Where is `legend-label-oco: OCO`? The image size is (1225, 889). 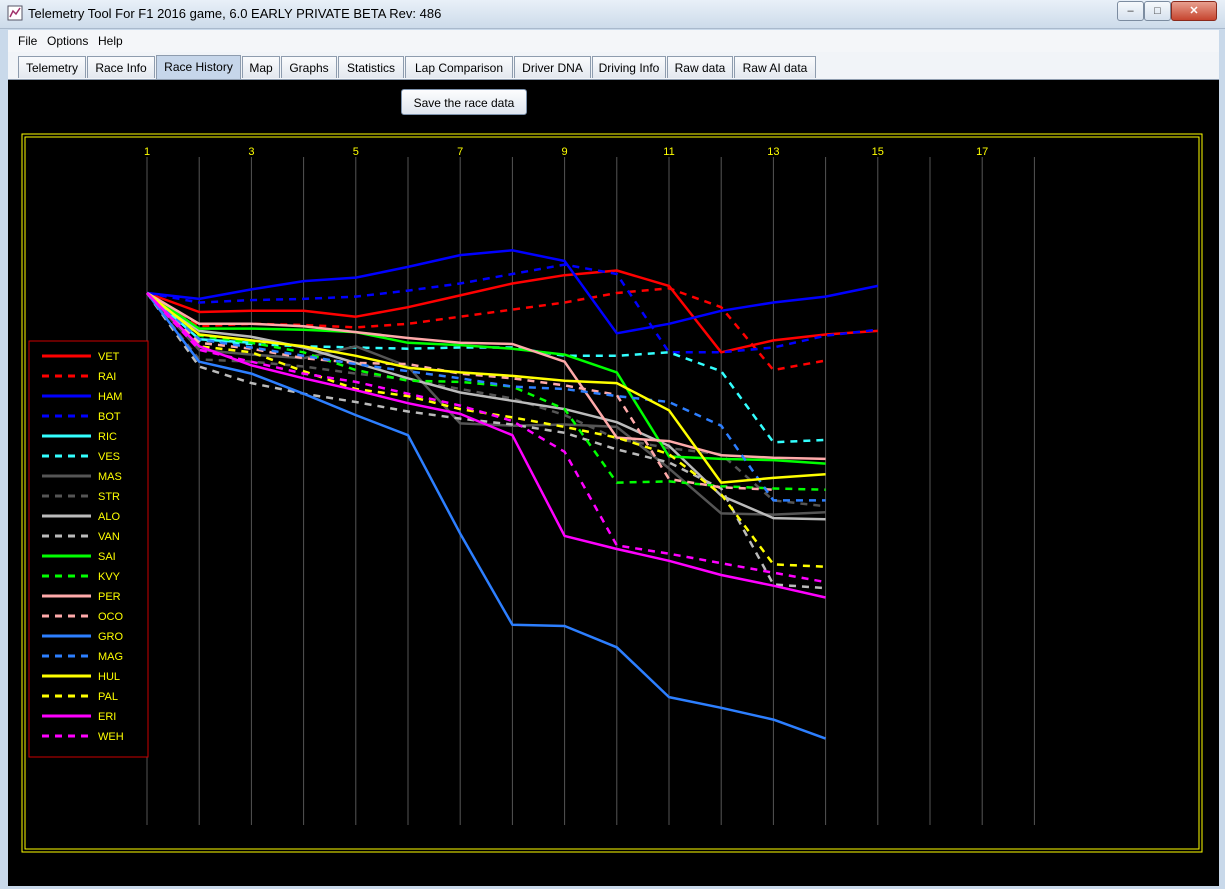 legend-label-oco: OCO is located at coordinates (111, 617).